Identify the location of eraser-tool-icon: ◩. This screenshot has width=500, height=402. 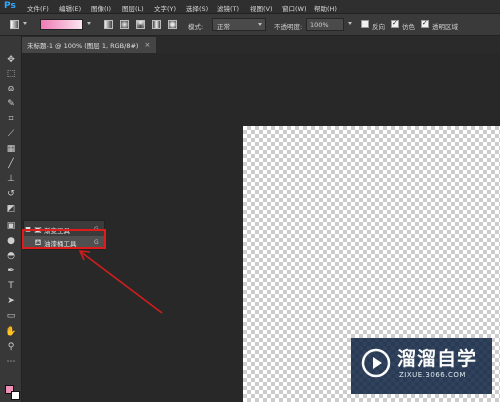
(11, 209).